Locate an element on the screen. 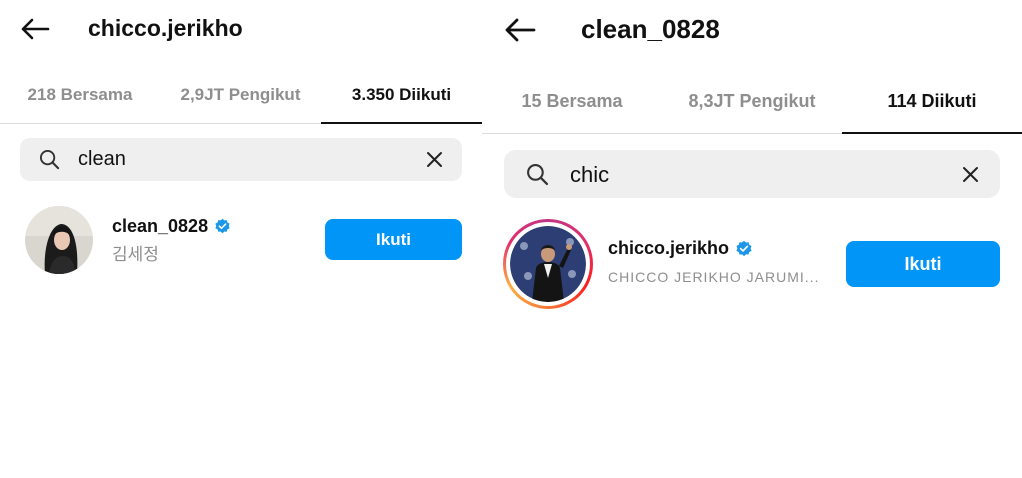 The width and height of the screenshot is (1022, 478). search-input: chic is located at coordinates (589, 175).